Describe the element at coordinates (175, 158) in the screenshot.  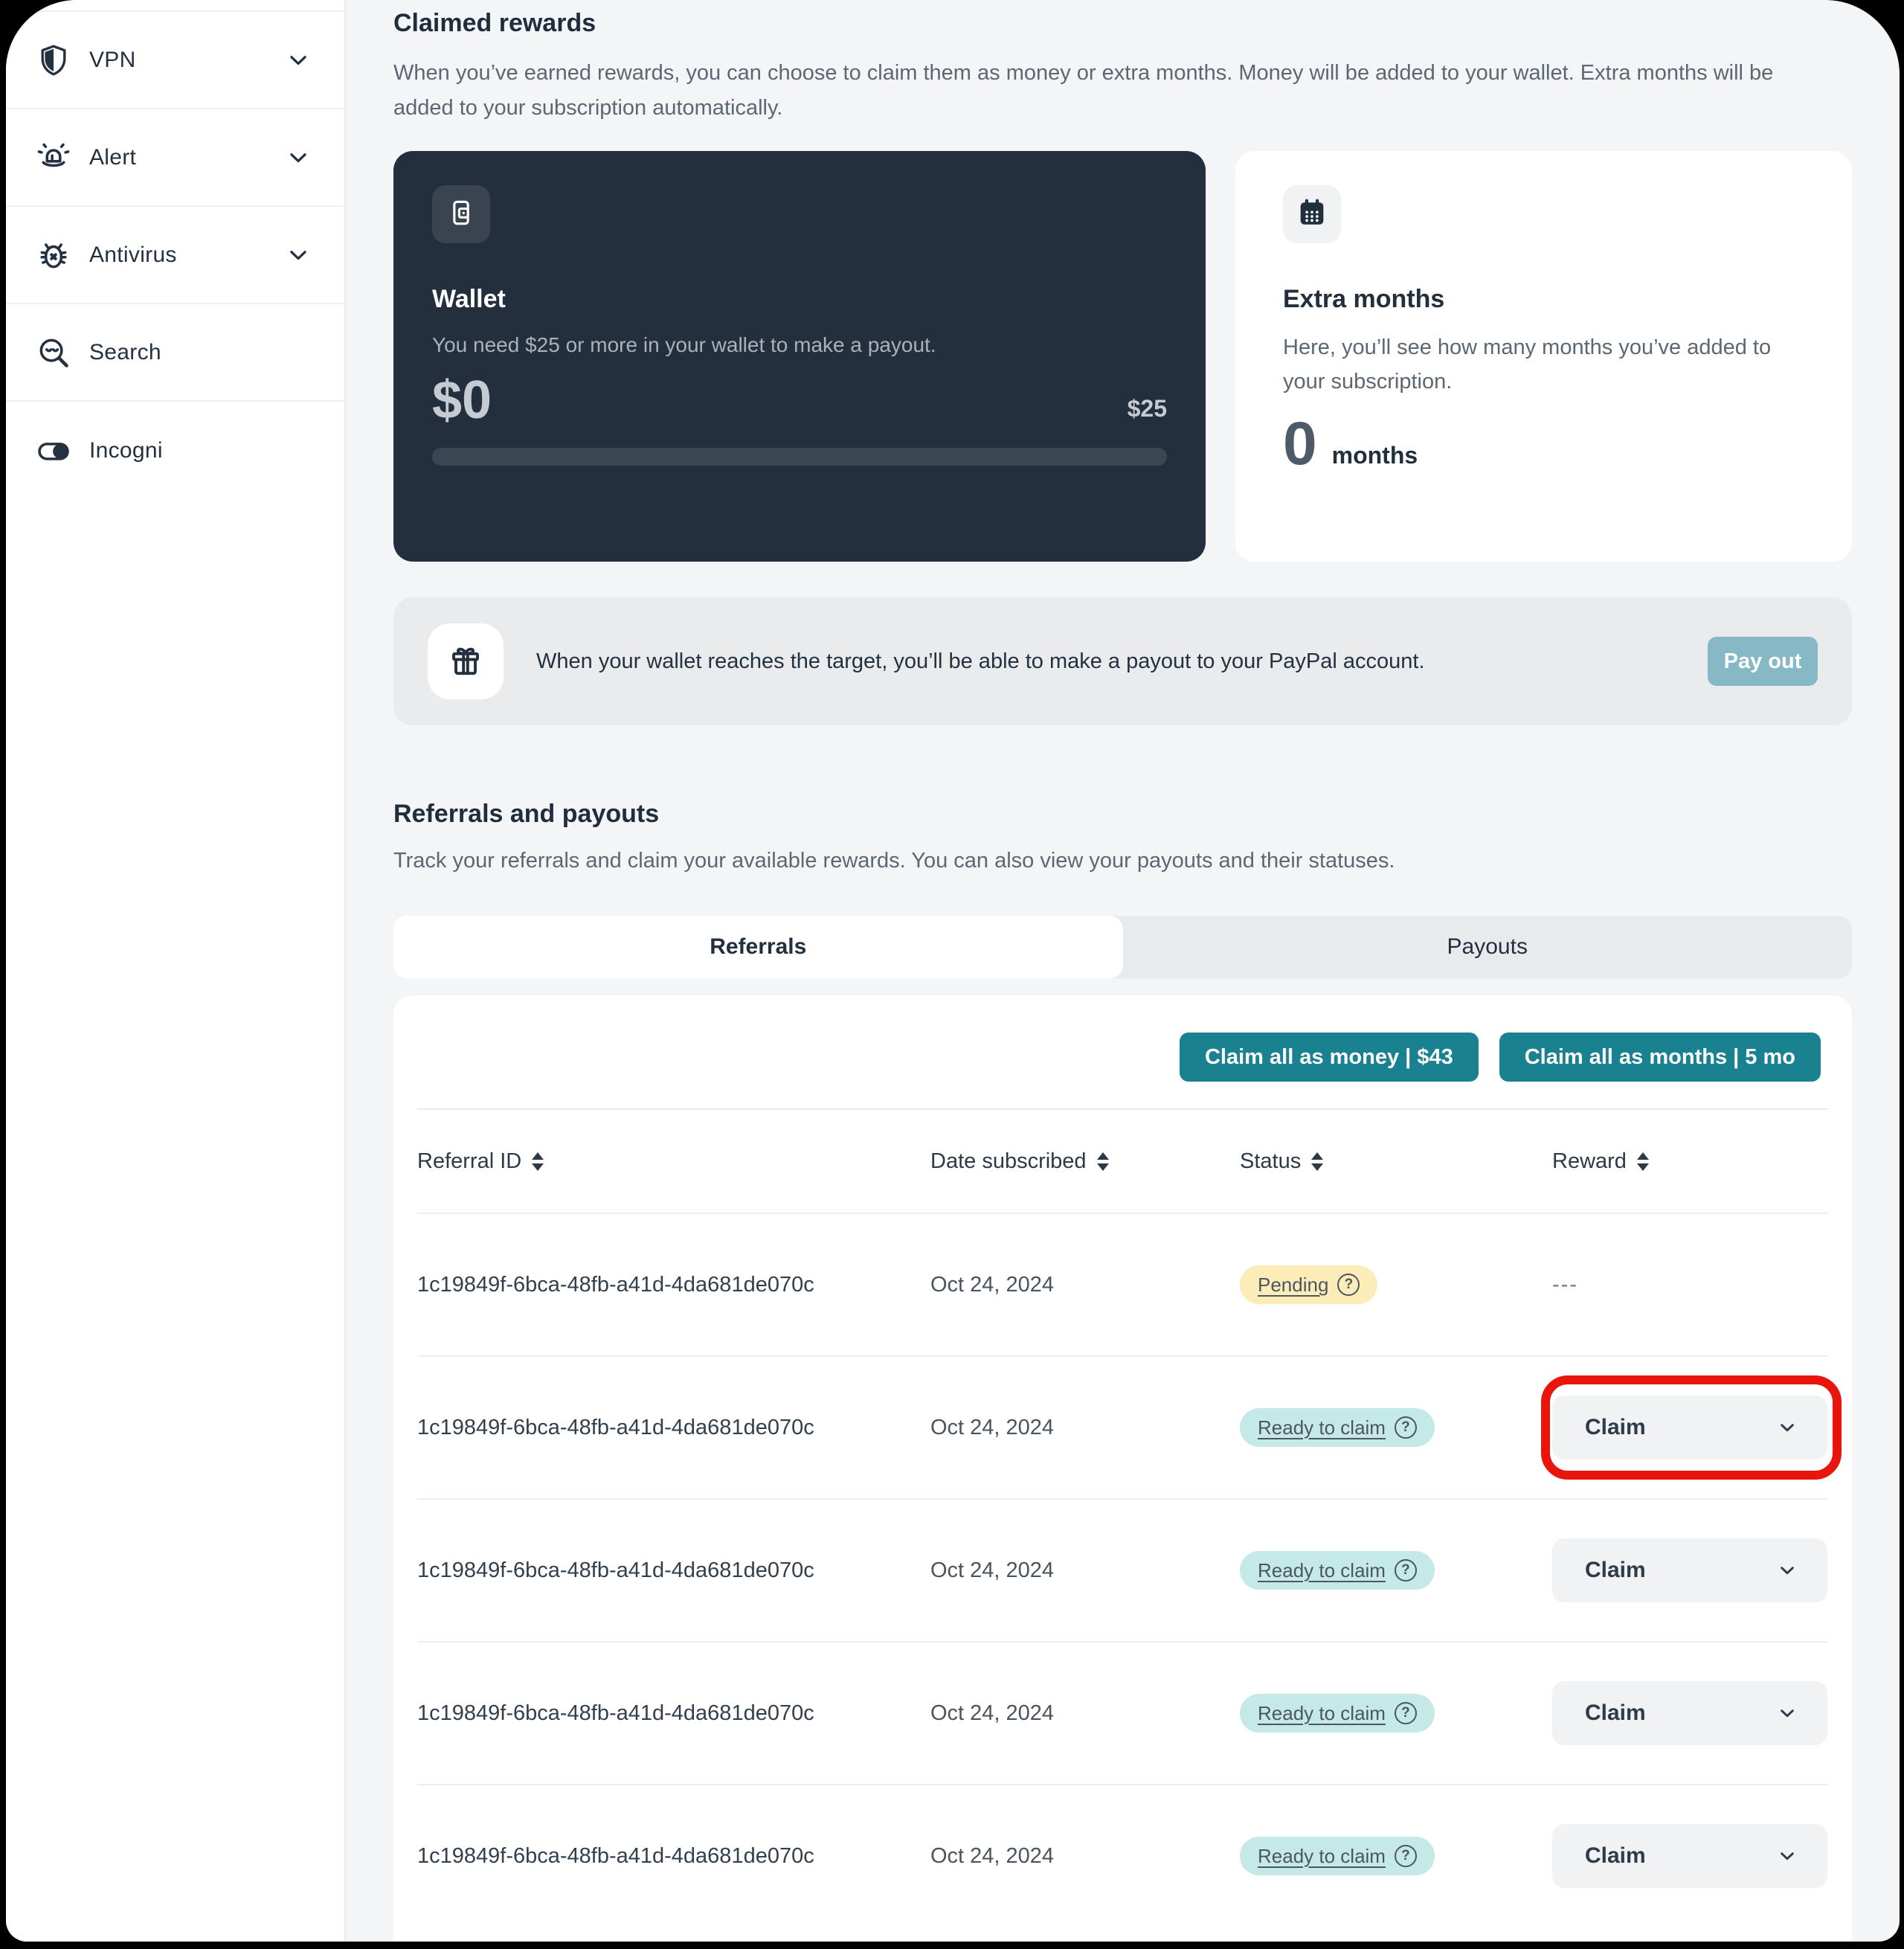
I see `sidebar-item-alert: Alert` at that location.